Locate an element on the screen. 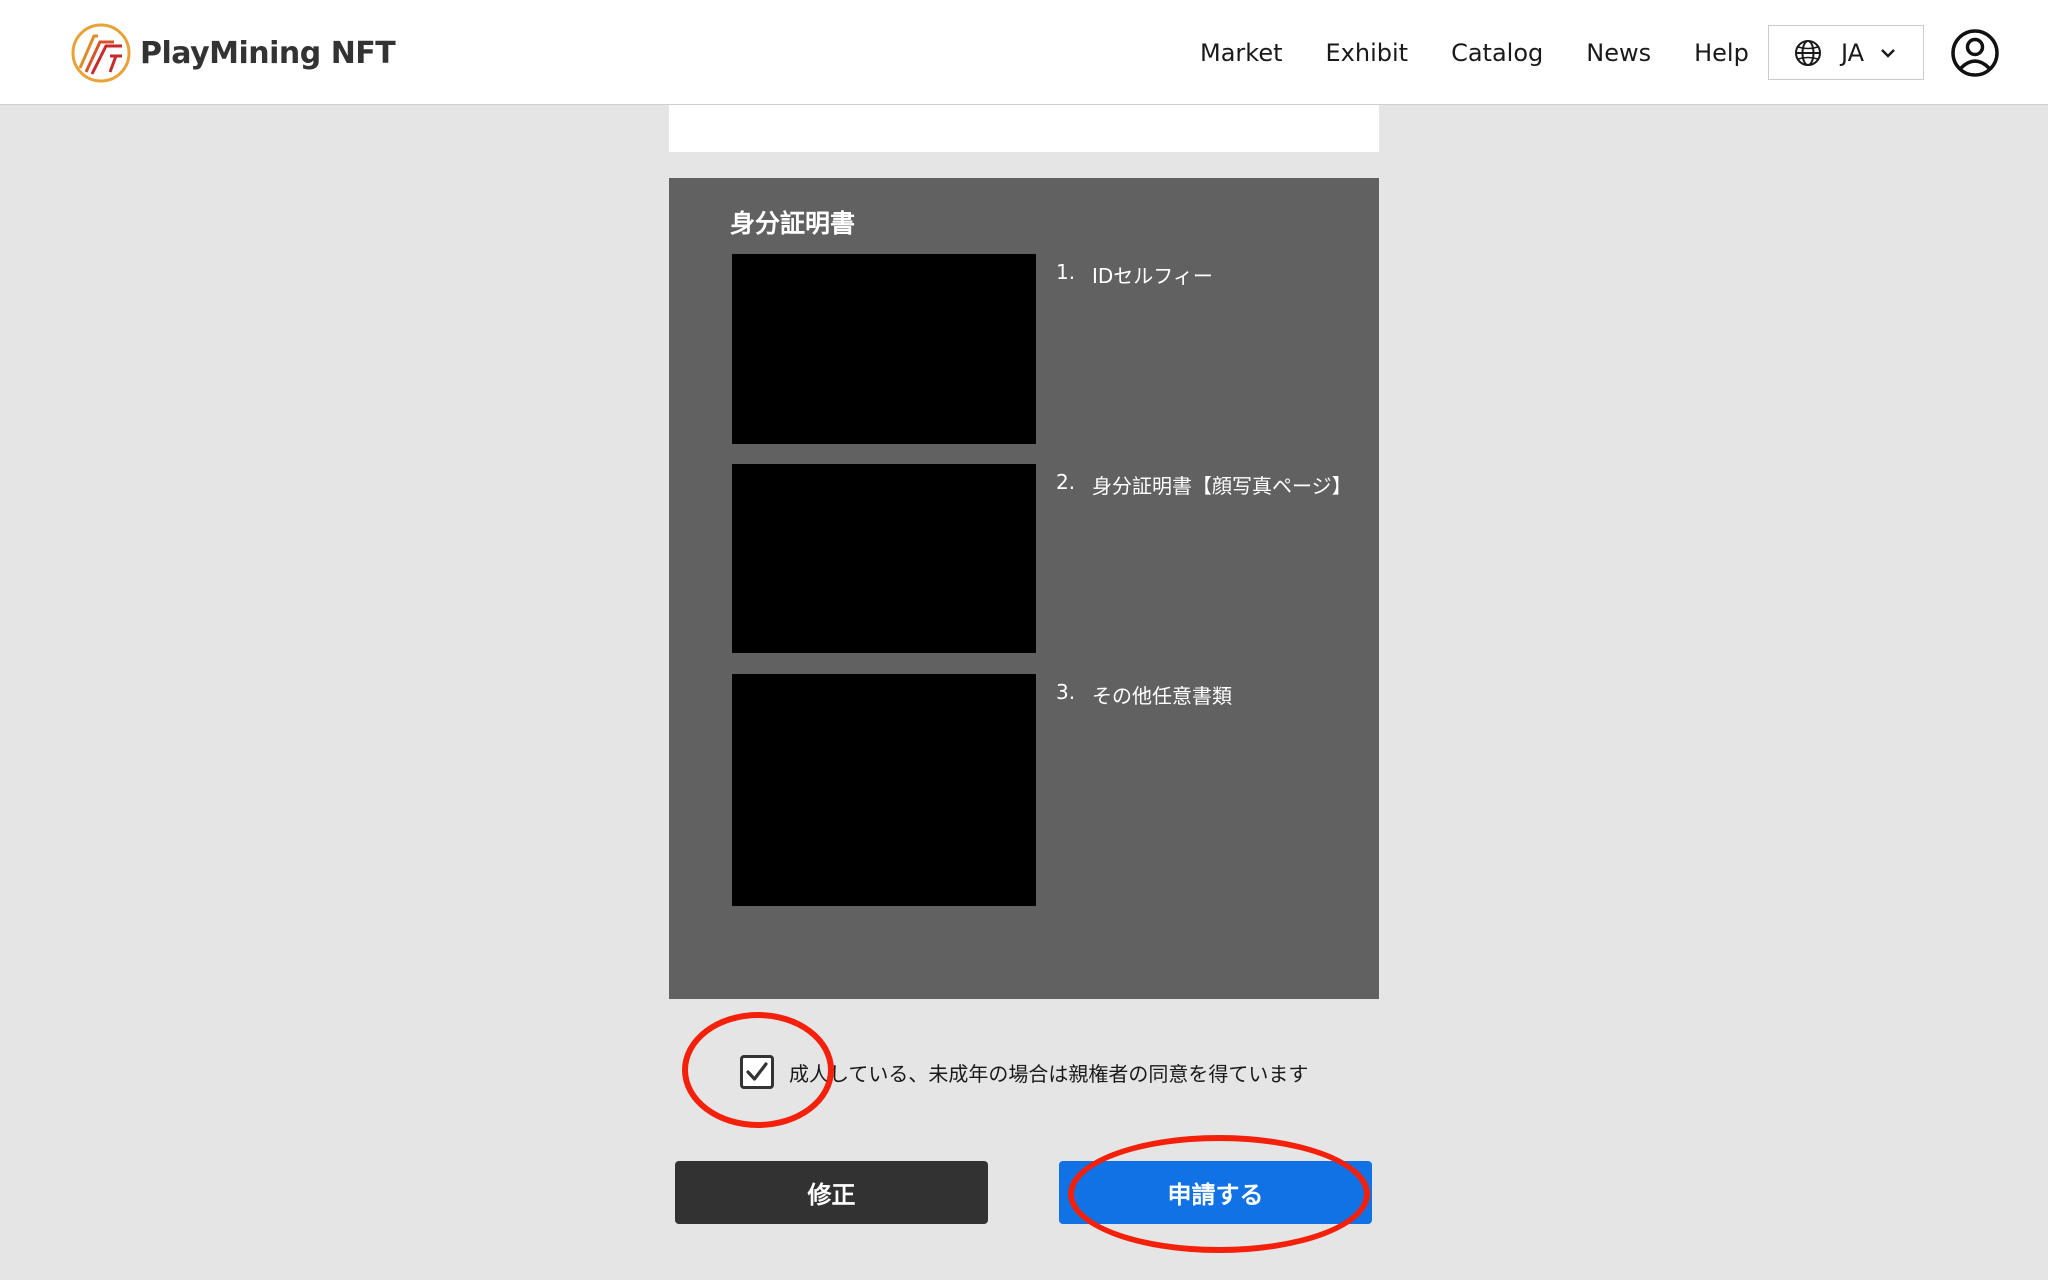 This screenshot has width=2048, height=1280. nav-help: Help is located at coordinates (1721, 53).